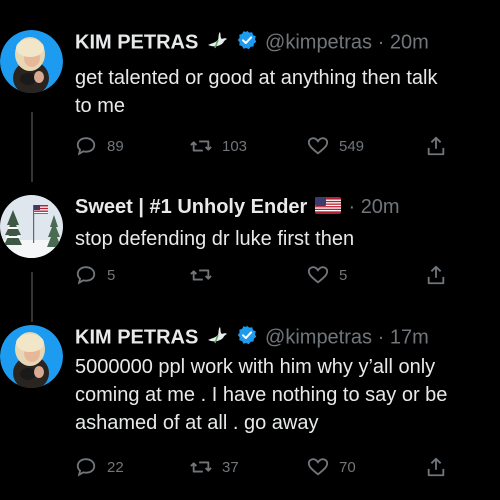 The image size is (500, 500). Describe the element at coordinates (230, 467) in the screenshot. I see `retweet-count: 37` at that location.